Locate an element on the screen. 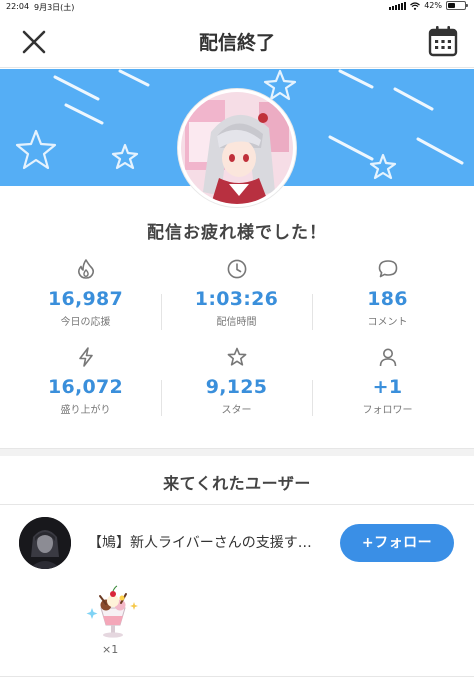  comment-icon is located at coordinates (387, 269).